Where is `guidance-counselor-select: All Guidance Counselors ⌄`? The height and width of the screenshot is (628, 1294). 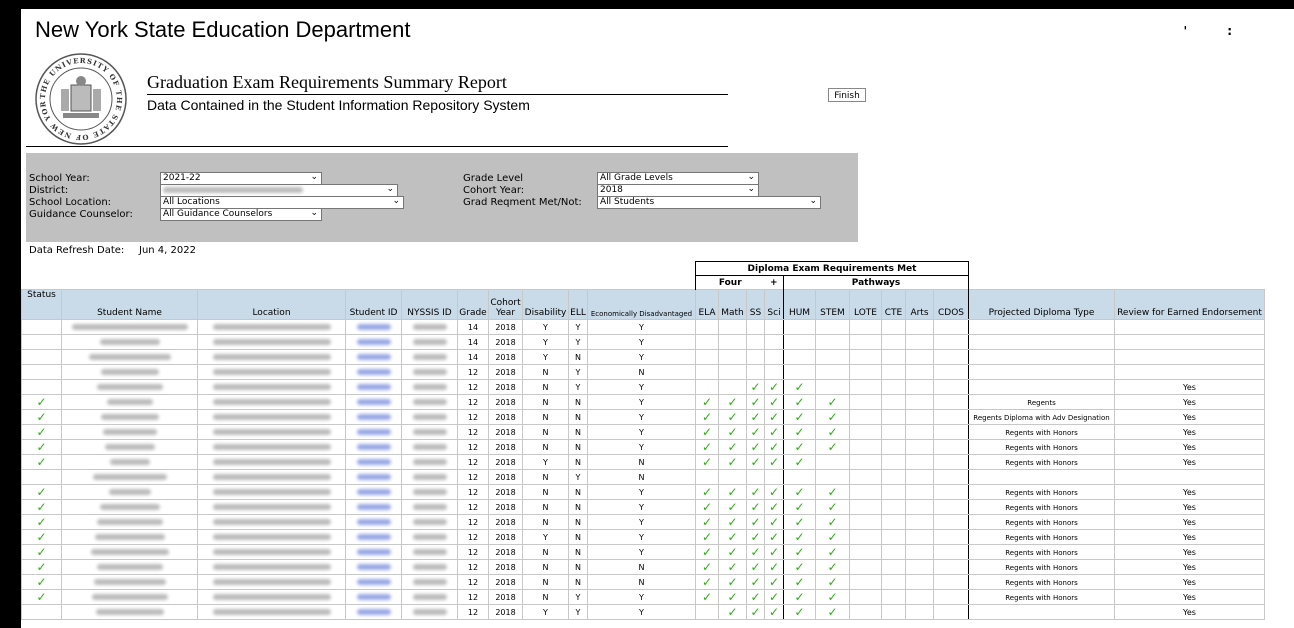 guidance-counselor-select: All Guidance Counselors ⌄ is located at coordinates (241, 214).